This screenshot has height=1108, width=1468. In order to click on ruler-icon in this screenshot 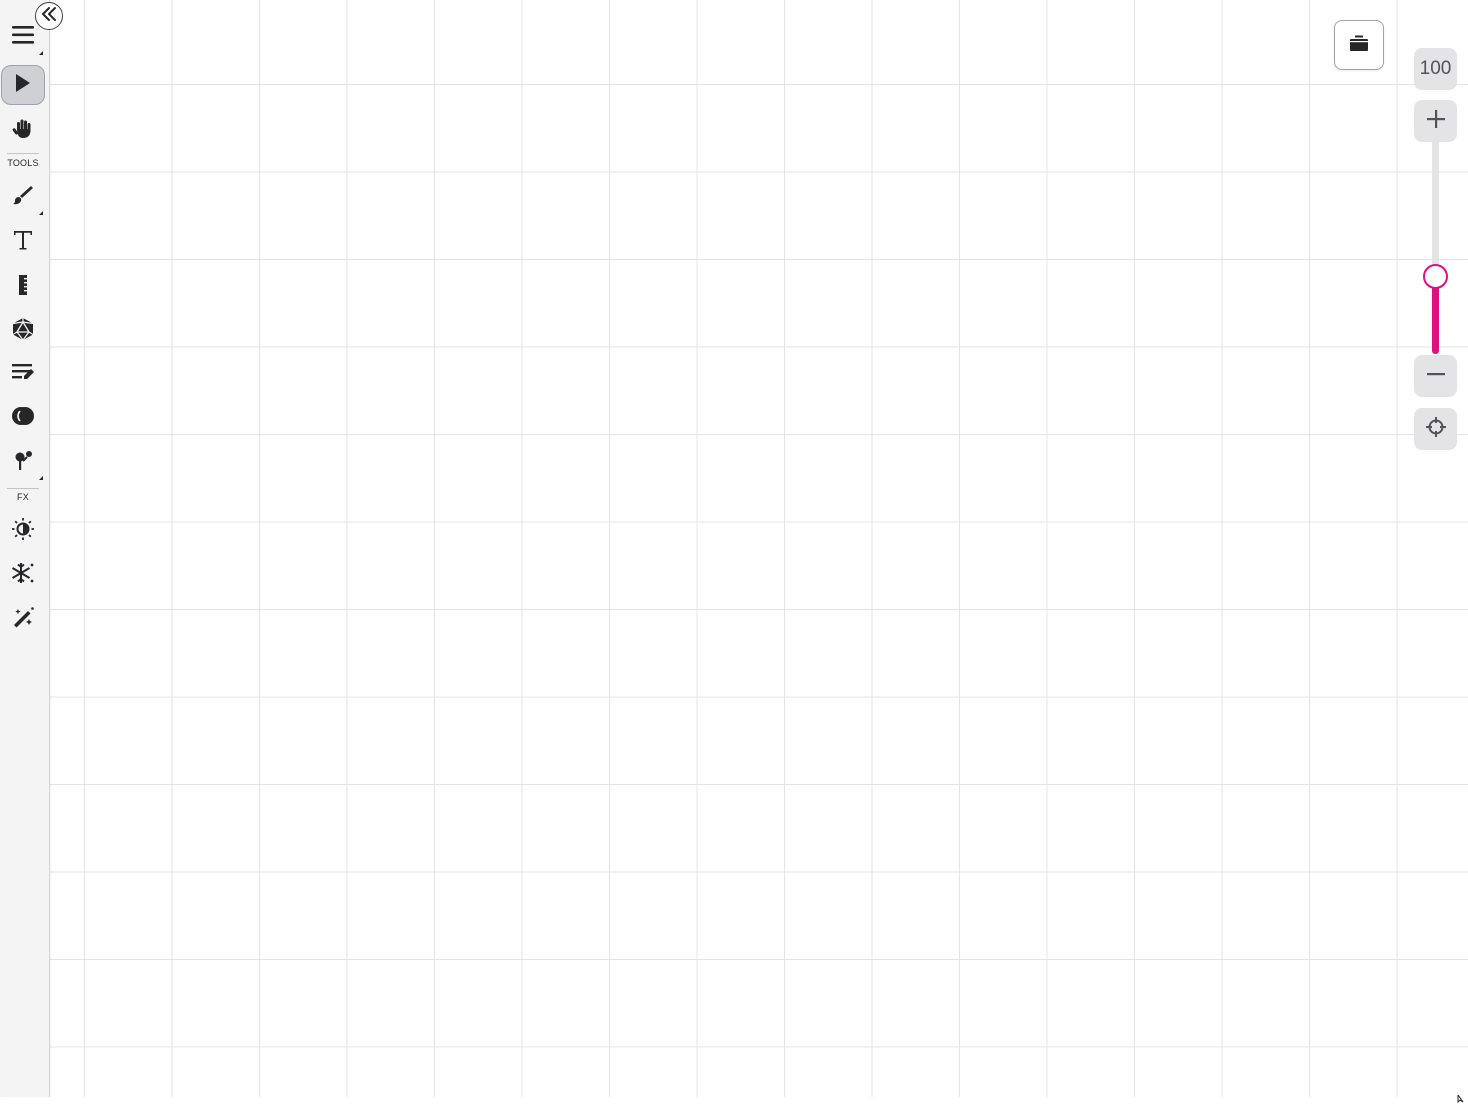, I will do `click(23, 287)`.